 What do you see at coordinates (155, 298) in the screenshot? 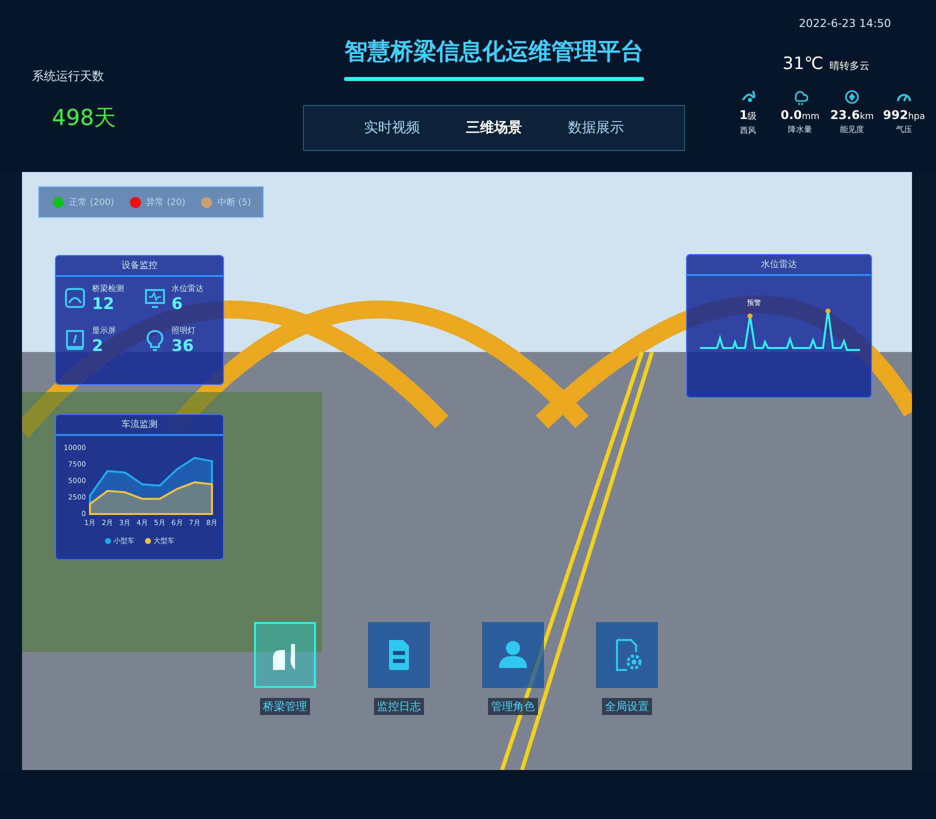
I see `monitor-icon` at bounding box center [155, 298].